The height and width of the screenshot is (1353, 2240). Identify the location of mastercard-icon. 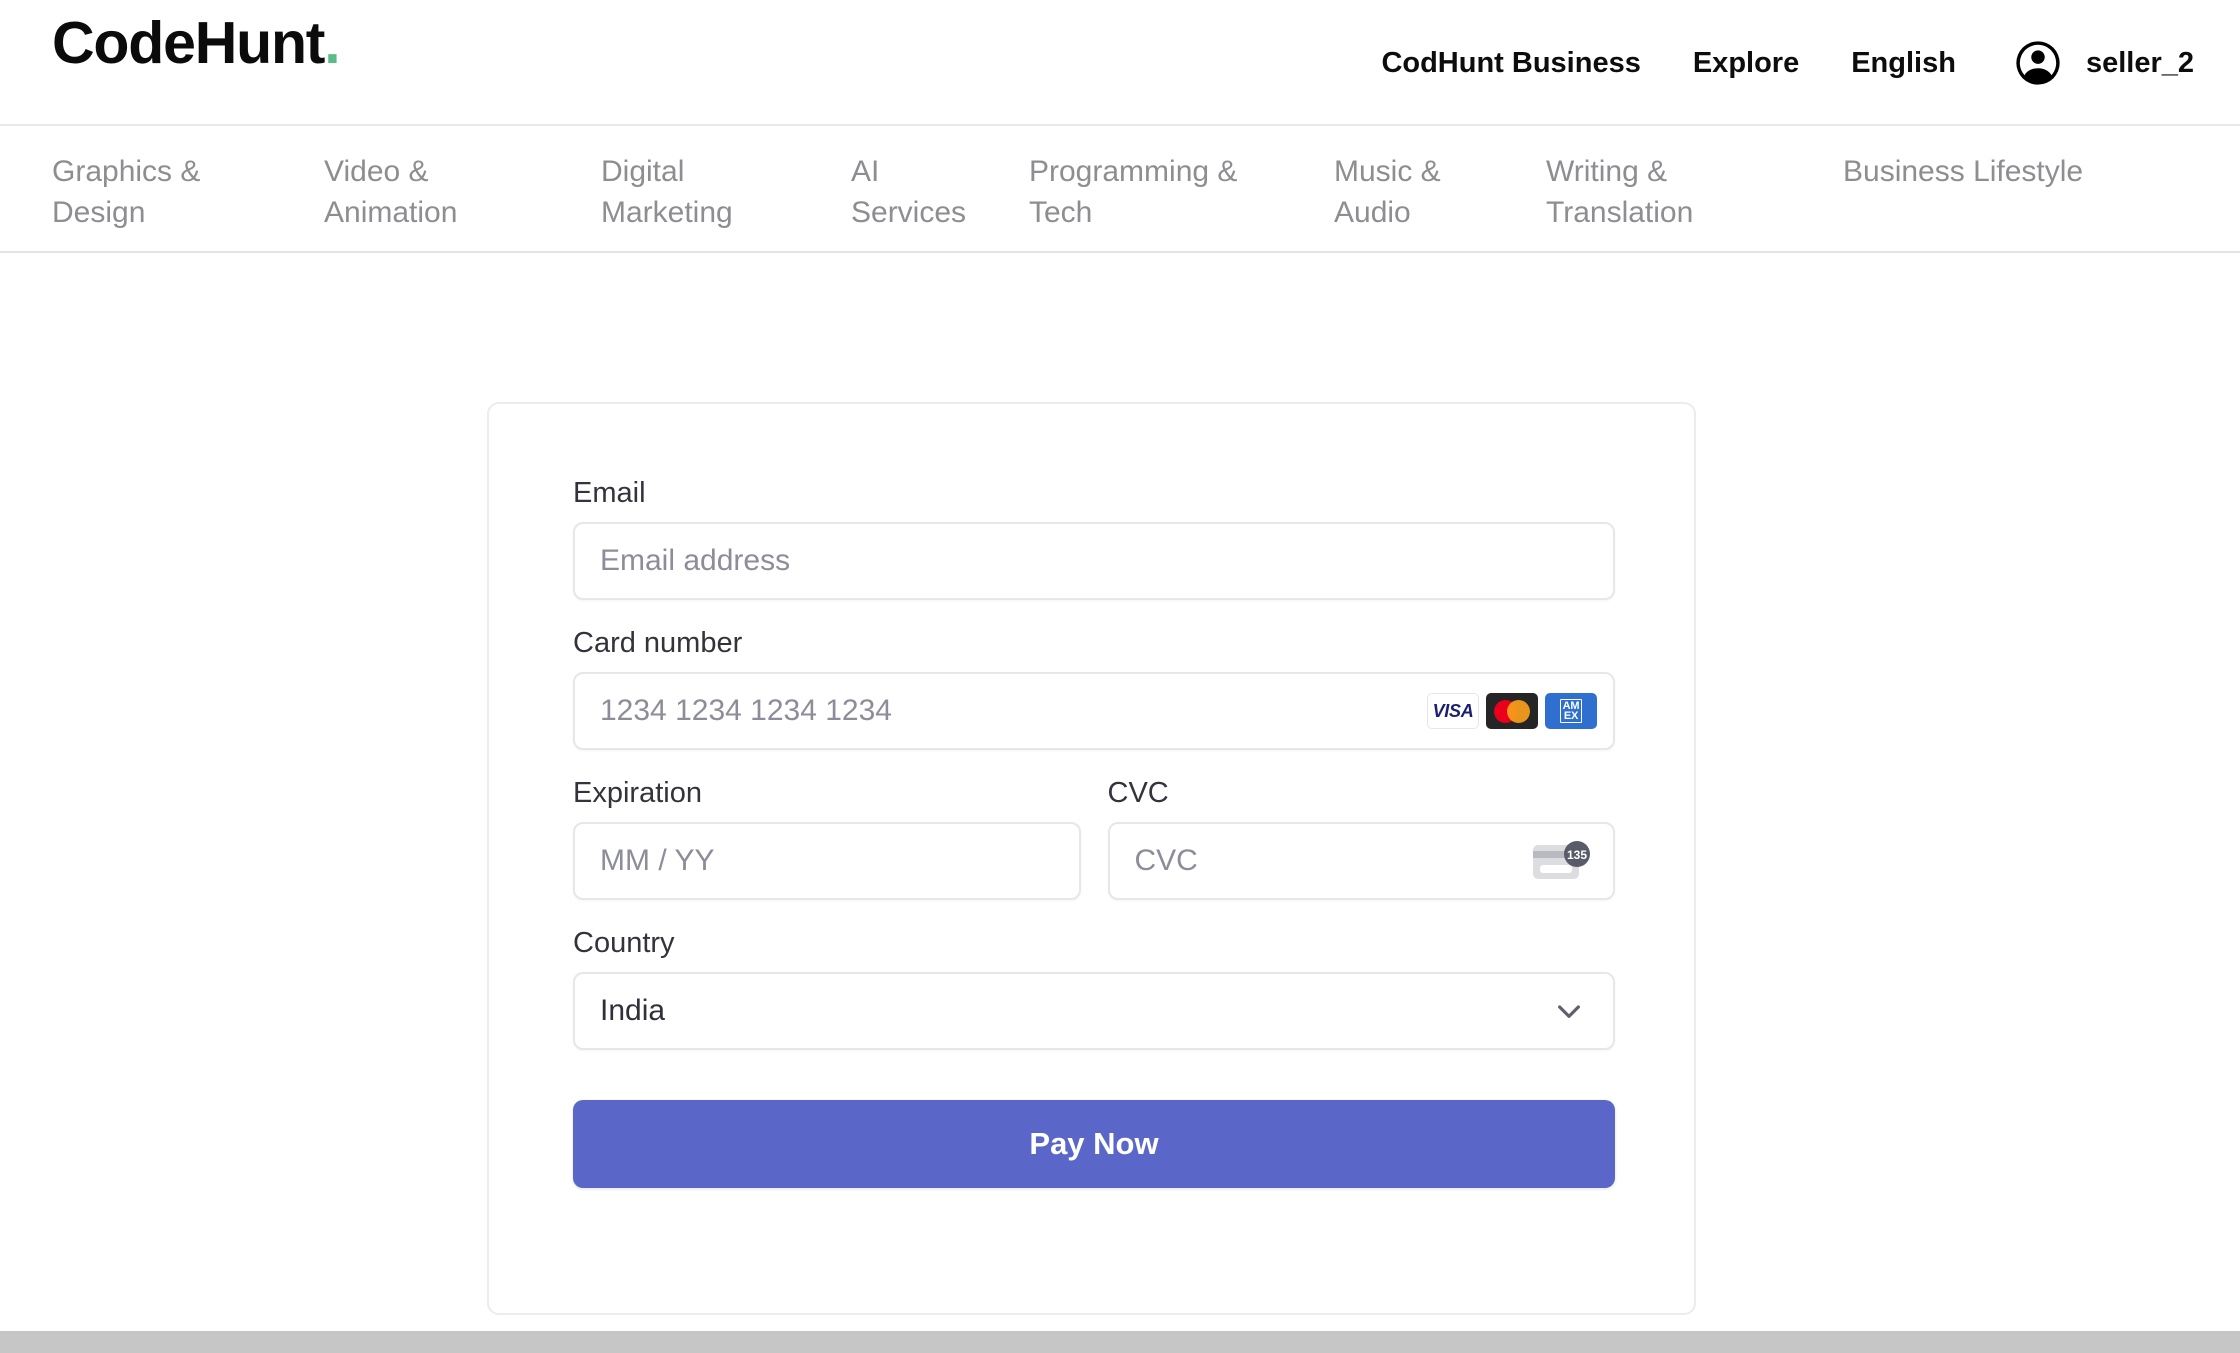
(1512, 711).